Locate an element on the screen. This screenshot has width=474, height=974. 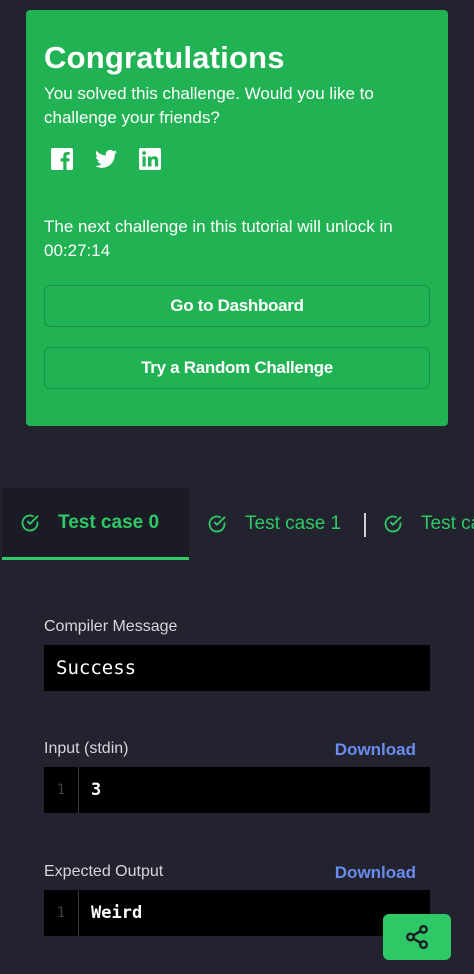
congrats-title: Congratulations is located at coordinates (164, 57).